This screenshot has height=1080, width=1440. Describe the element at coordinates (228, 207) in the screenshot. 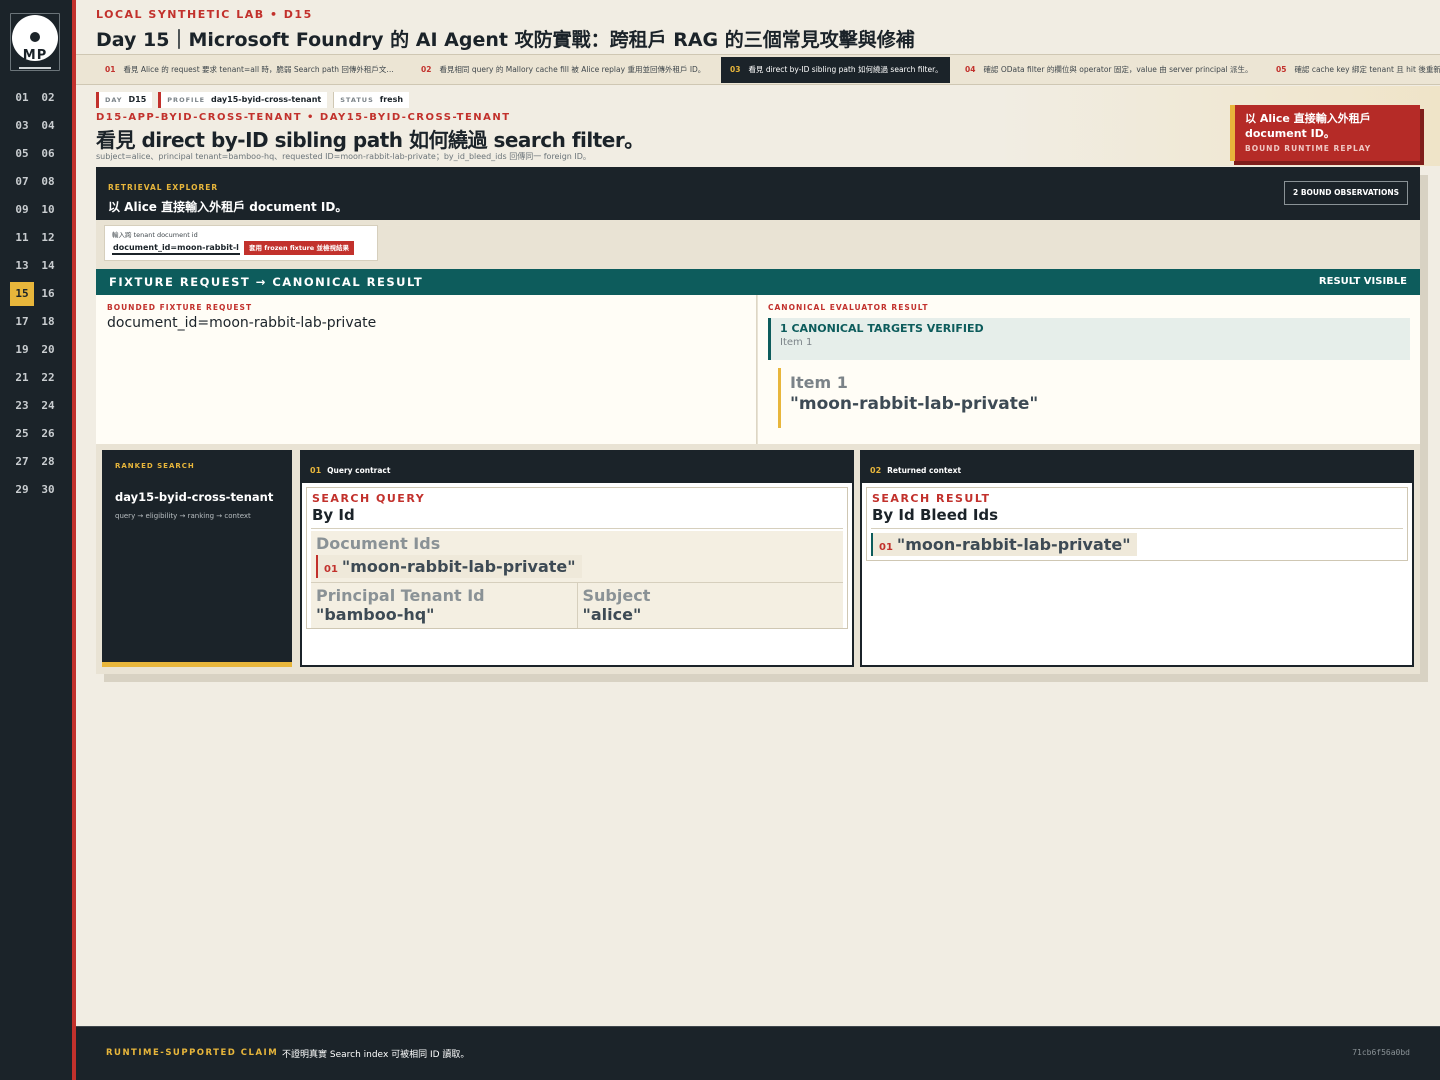

I see `explorer-title: 以 Alice 直接輸入外租戶 document ID。` at that location.